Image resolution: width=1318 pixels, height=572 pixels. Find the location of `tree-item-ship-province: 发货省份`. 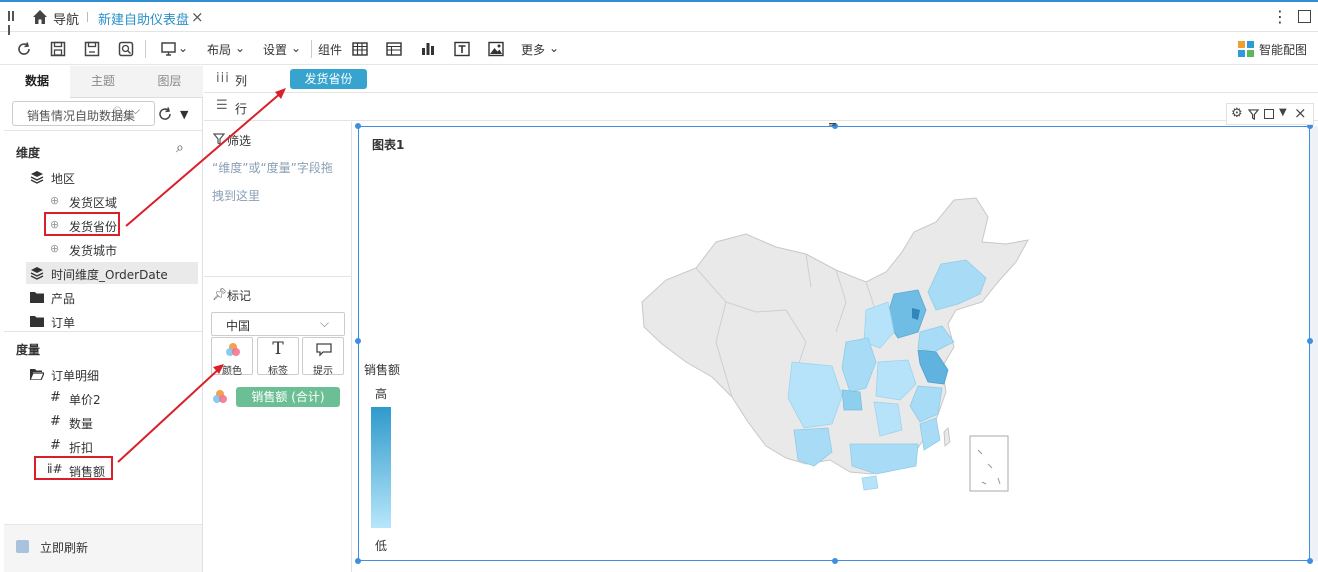

tree-item-ship-province: 发货省份 is located at coordinates (93, 226).